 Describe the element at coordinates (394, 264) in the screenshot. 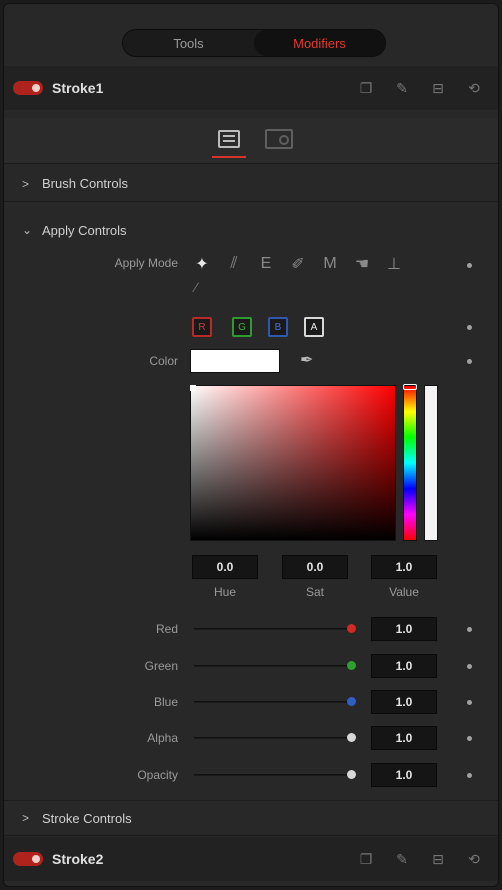

I see `stamp-mode-icon: ⊥` at that location.